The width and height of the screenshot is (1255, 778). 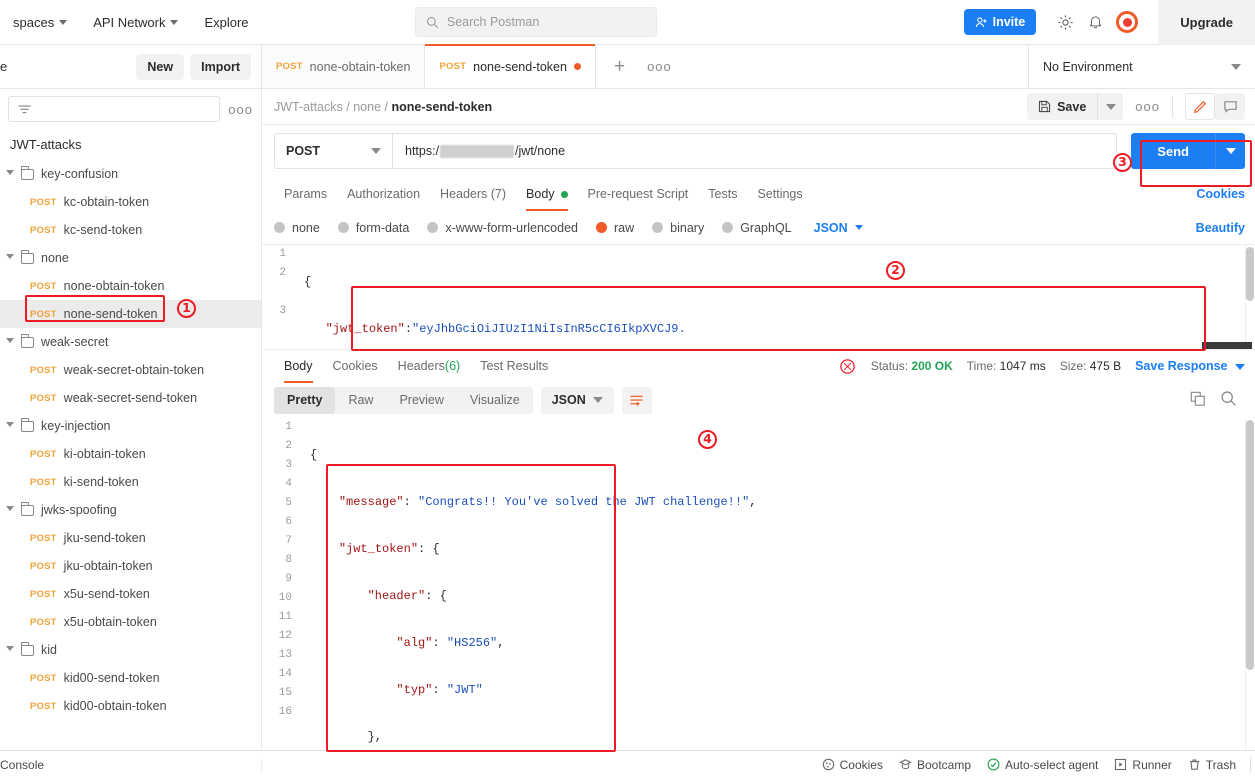 I want to click on global-search-input: Search Postman, so click(x=535, y=22).